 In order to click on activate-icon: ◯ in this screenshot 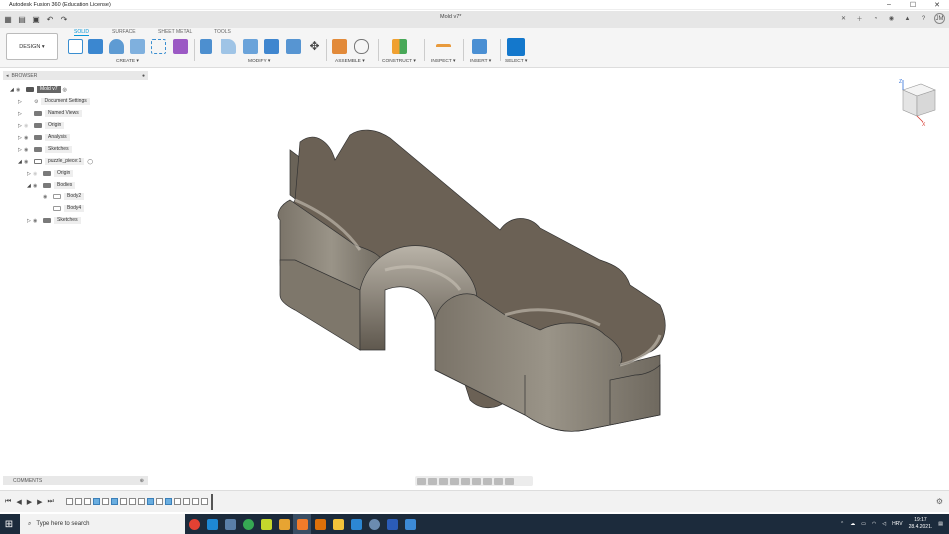, I will do `click(90, 162)`.